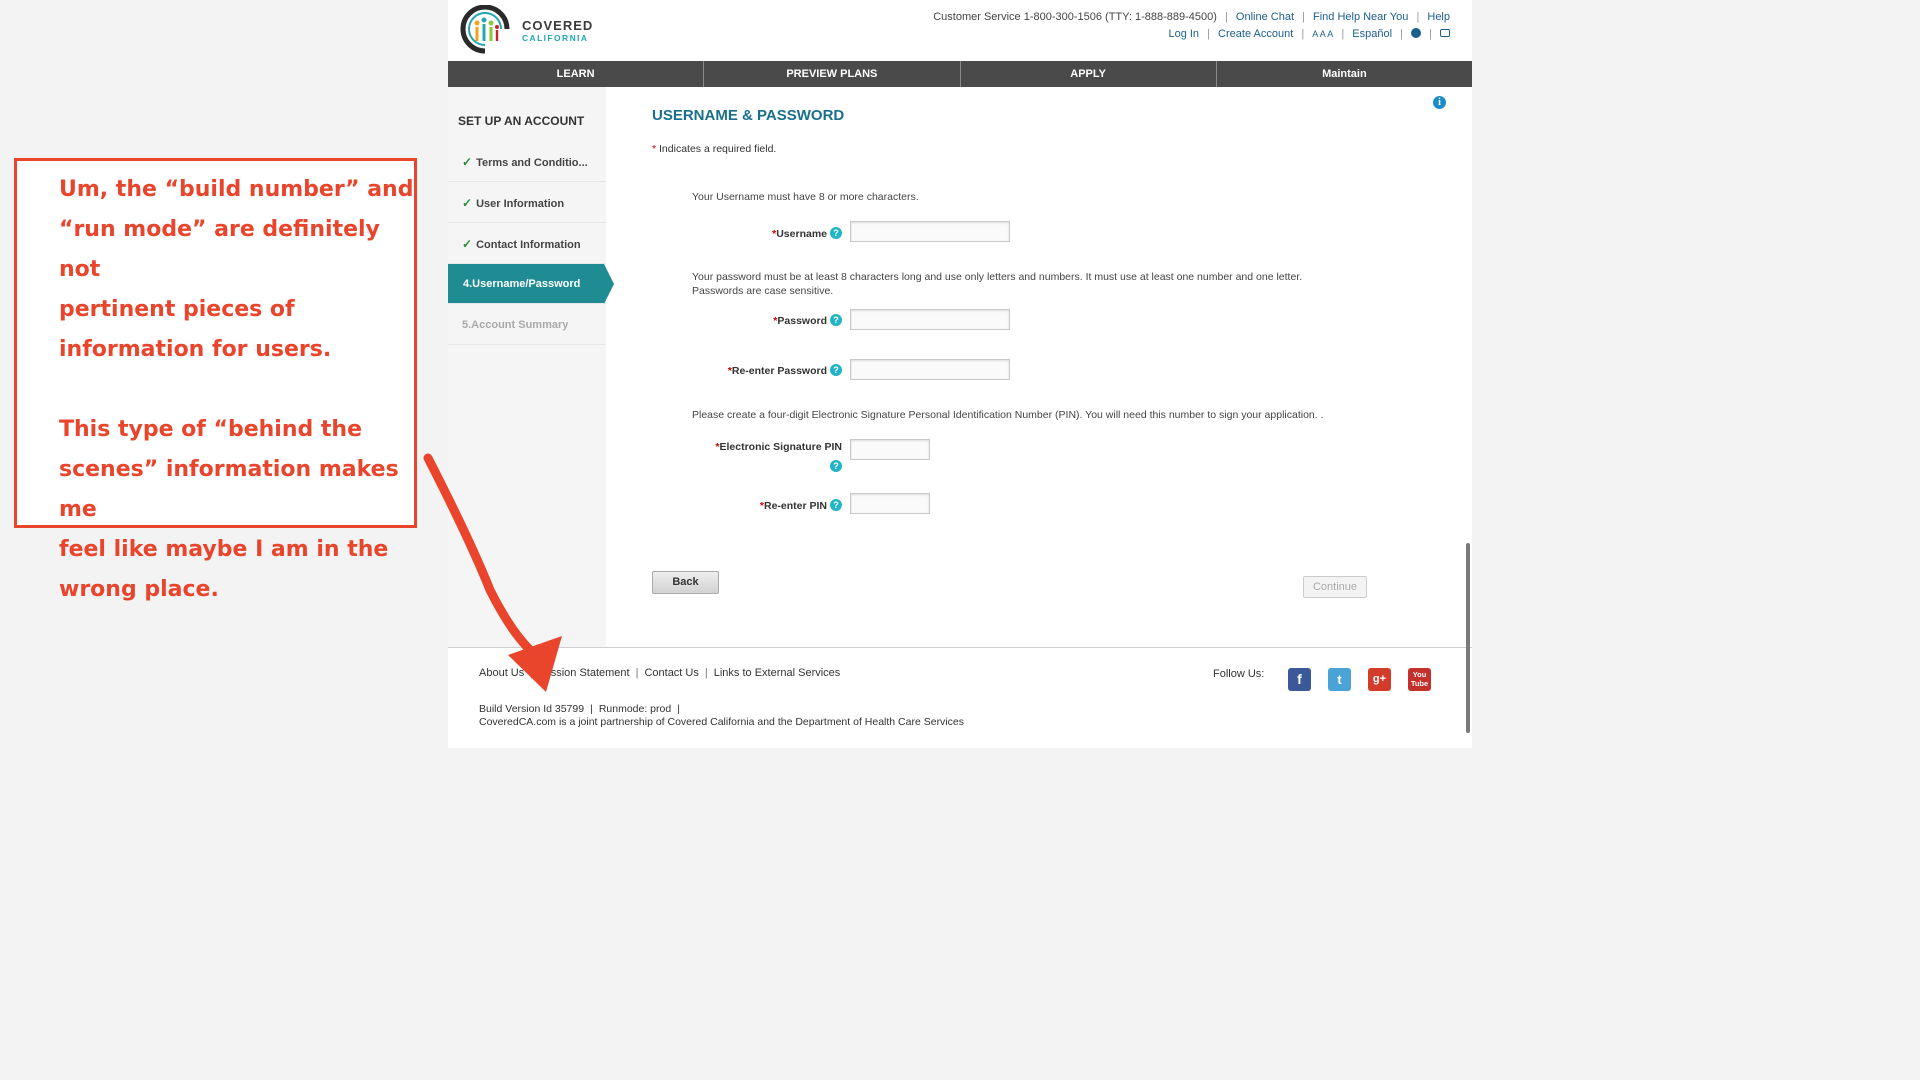 The width and height of the screenshot is (1920, 1080). I want to click on covered-california-logo: COVERED CALIFORNIA, so click(525, 29).